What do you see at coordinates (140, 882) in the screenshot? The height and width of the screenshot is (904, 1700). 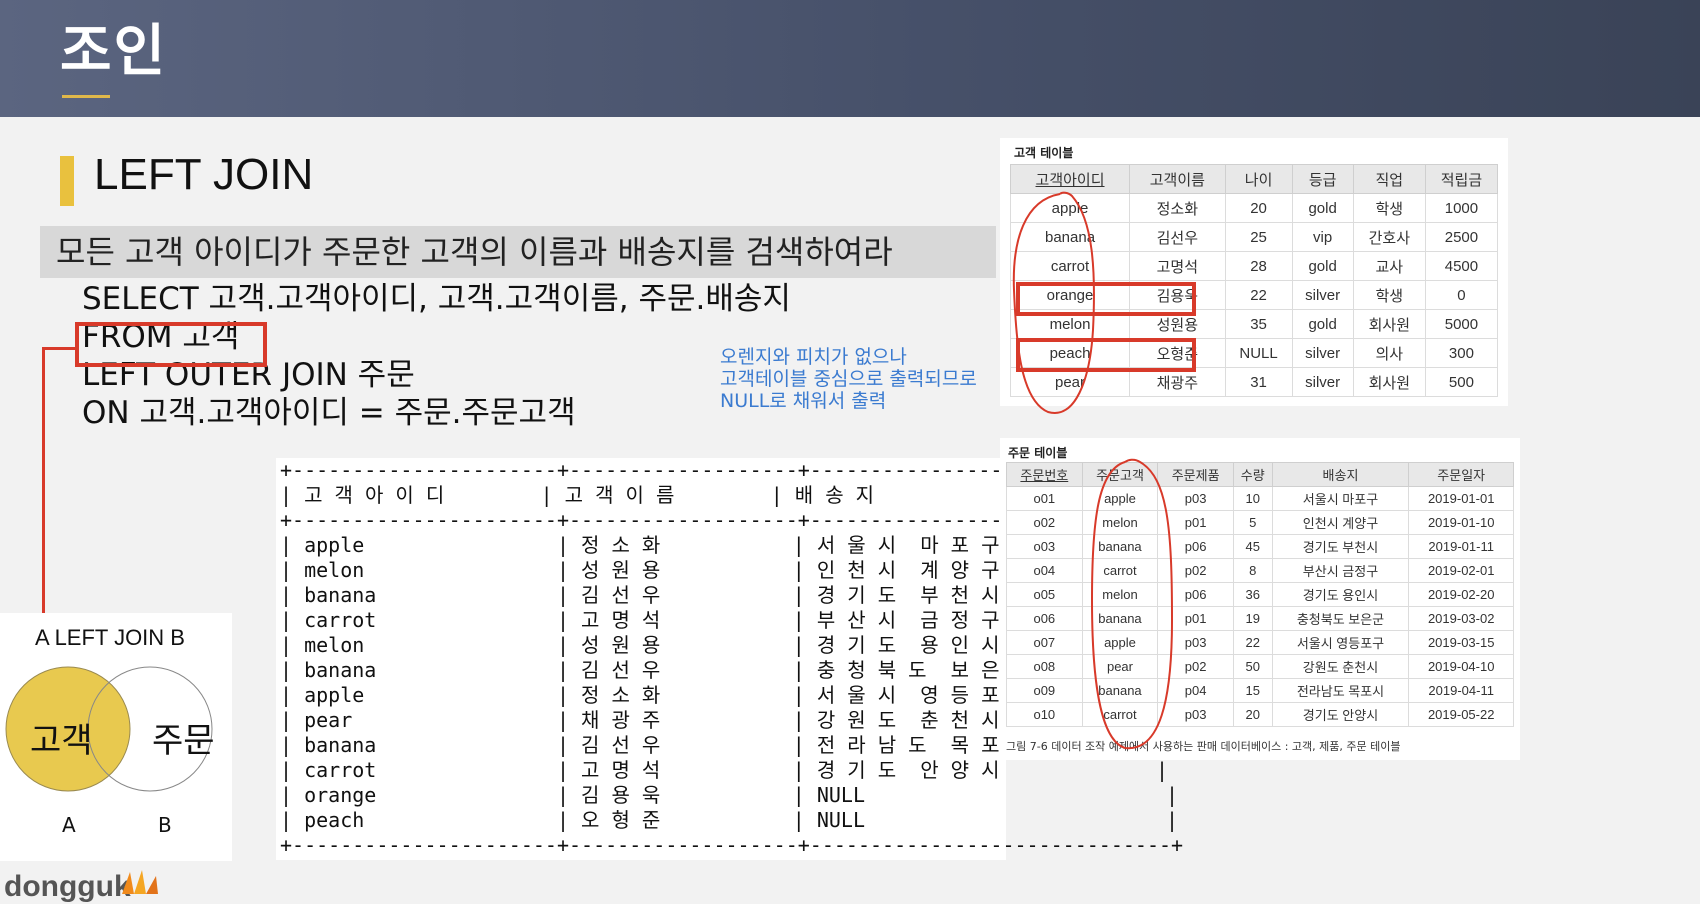 I see `logo-mark-icon` at bounding box center [140, 882].